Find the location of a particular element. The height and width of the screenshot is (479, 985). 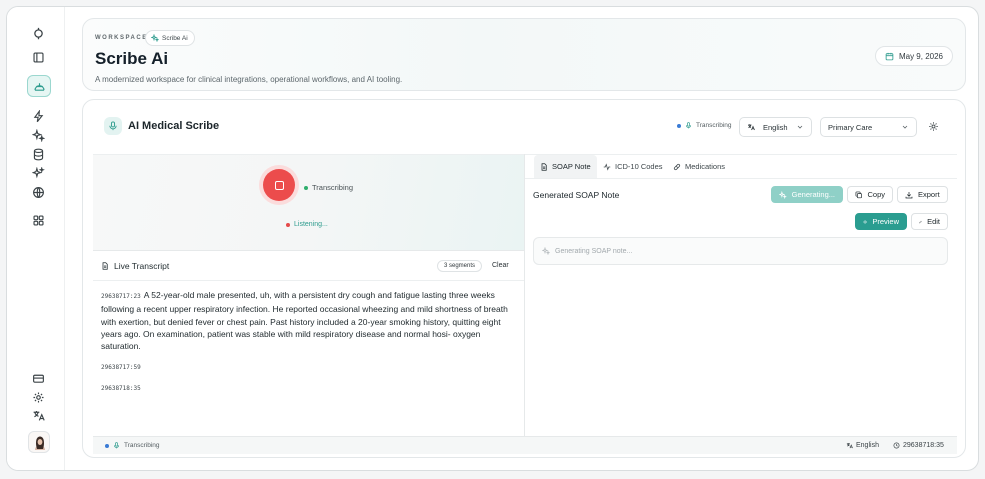

specialty-value: Primary Care is located at coordinates (850, 127).